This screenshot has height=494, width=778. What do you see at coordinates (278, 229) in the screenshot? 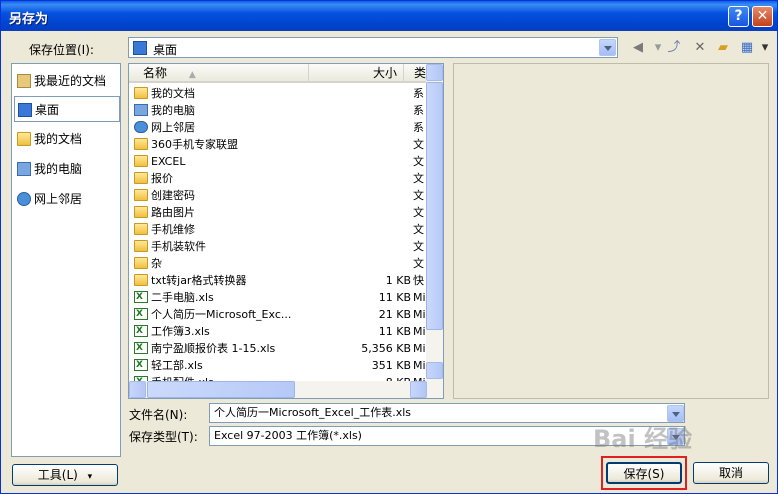
I see `file-row: 手机维修 文` at bounding box center [278, 229].